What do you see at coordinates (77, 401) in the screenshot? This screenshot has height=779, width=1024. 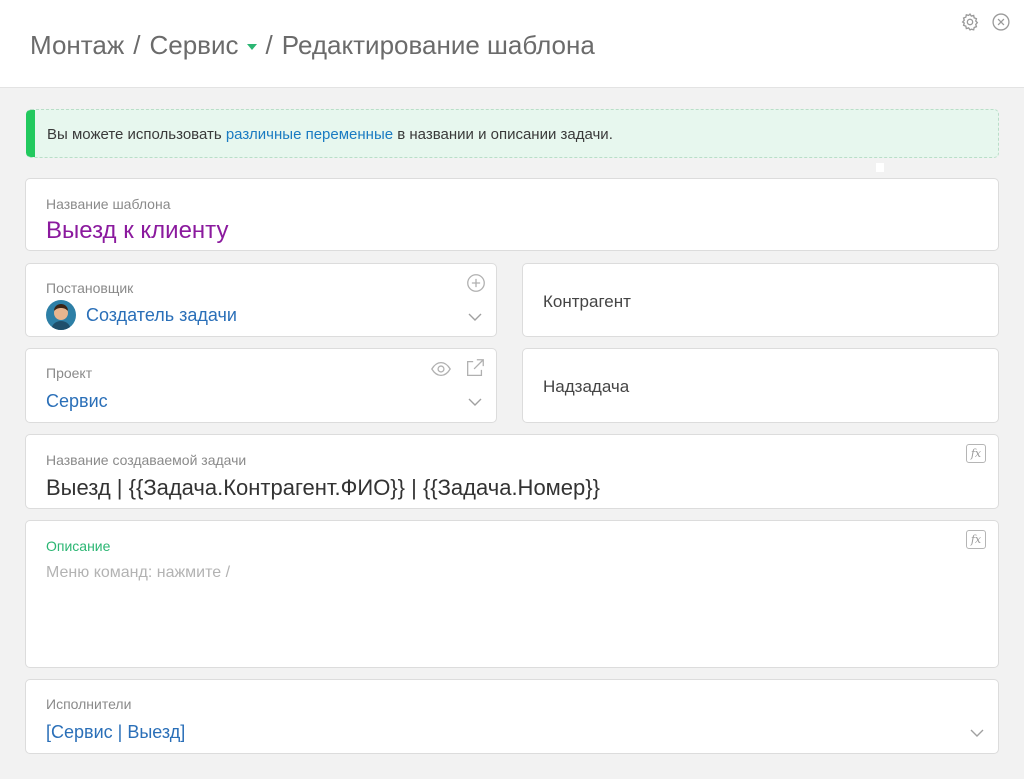 I see `project-value: Сервис` at bounding box center [77, 401].